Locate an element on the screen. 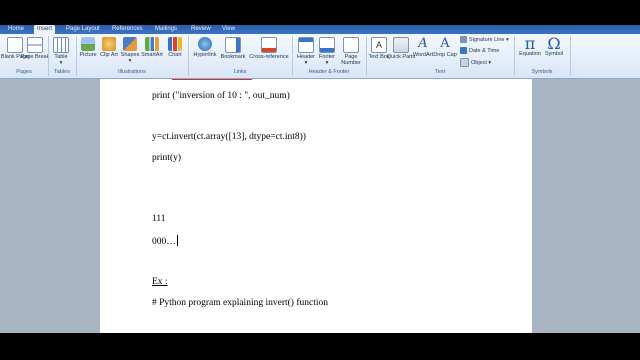 The image size is (640, 360). doc-line-print-y: print(y) is located at coordinates (167, 158).